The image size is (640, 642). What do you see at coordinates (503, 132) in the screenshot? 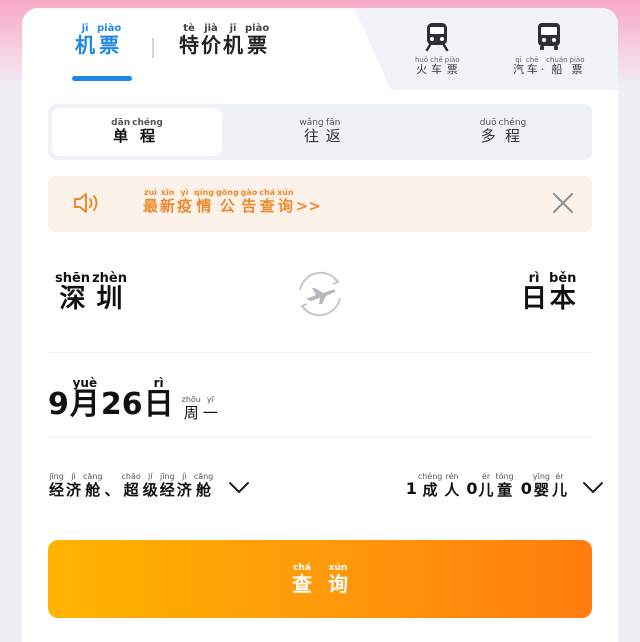
I see `trip-multi: duō 多 chéng 程` at bounding box center [503, 132].